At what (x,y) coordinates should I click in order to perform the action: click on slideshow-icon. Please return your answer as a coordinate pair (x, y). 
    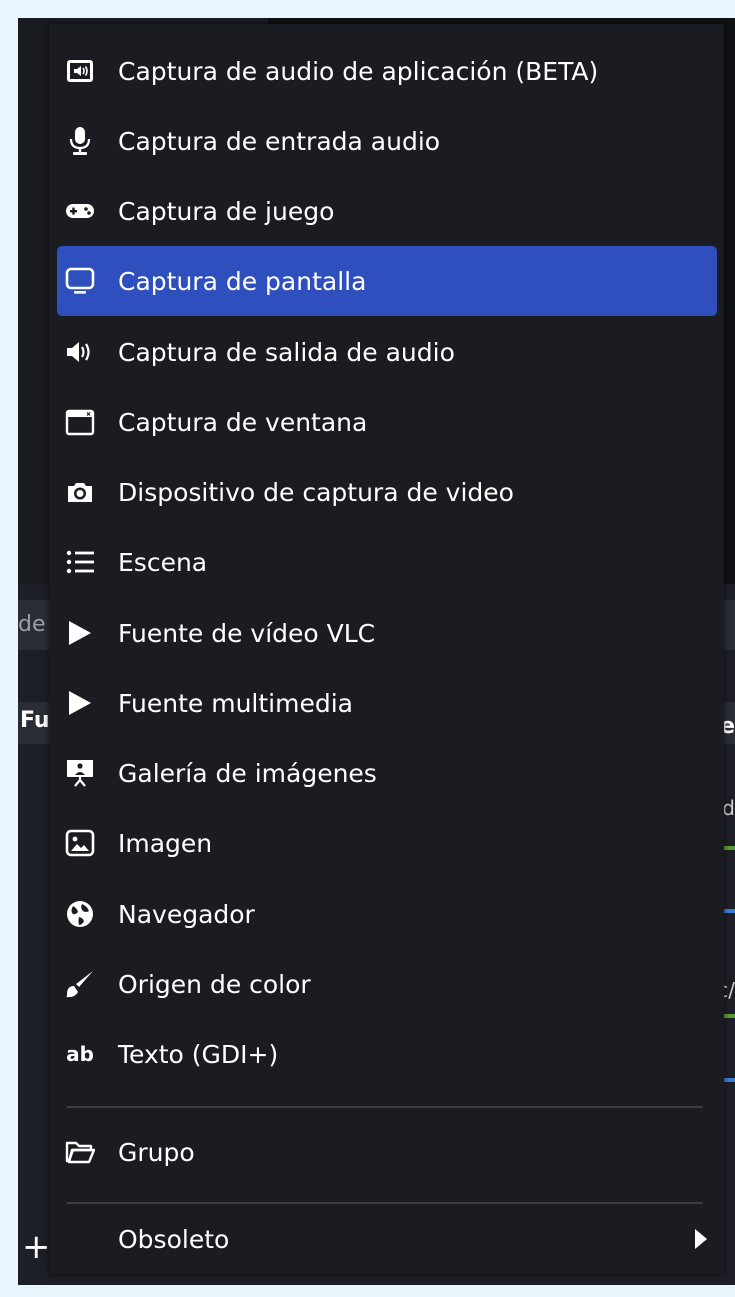
    Looking at the image, I should click on (80, 773).